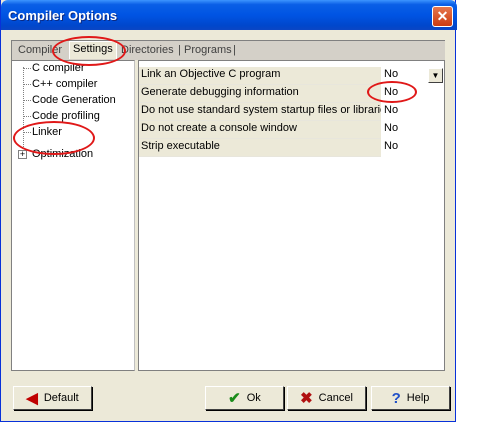 The image size is (479, 422). What do you see at coordinates (147, 51) in the screenshot?
I see `tab-directories: Directories` at bounding box center [147, 51].